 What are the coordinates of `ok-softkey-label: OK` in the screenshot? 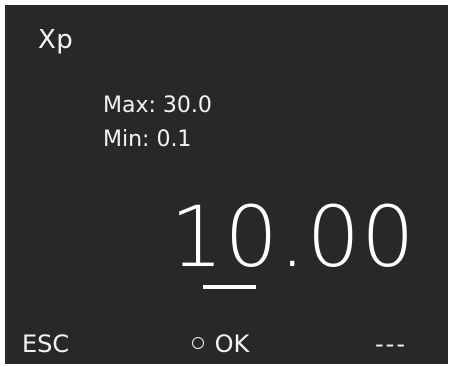 It's located at (232, 344).